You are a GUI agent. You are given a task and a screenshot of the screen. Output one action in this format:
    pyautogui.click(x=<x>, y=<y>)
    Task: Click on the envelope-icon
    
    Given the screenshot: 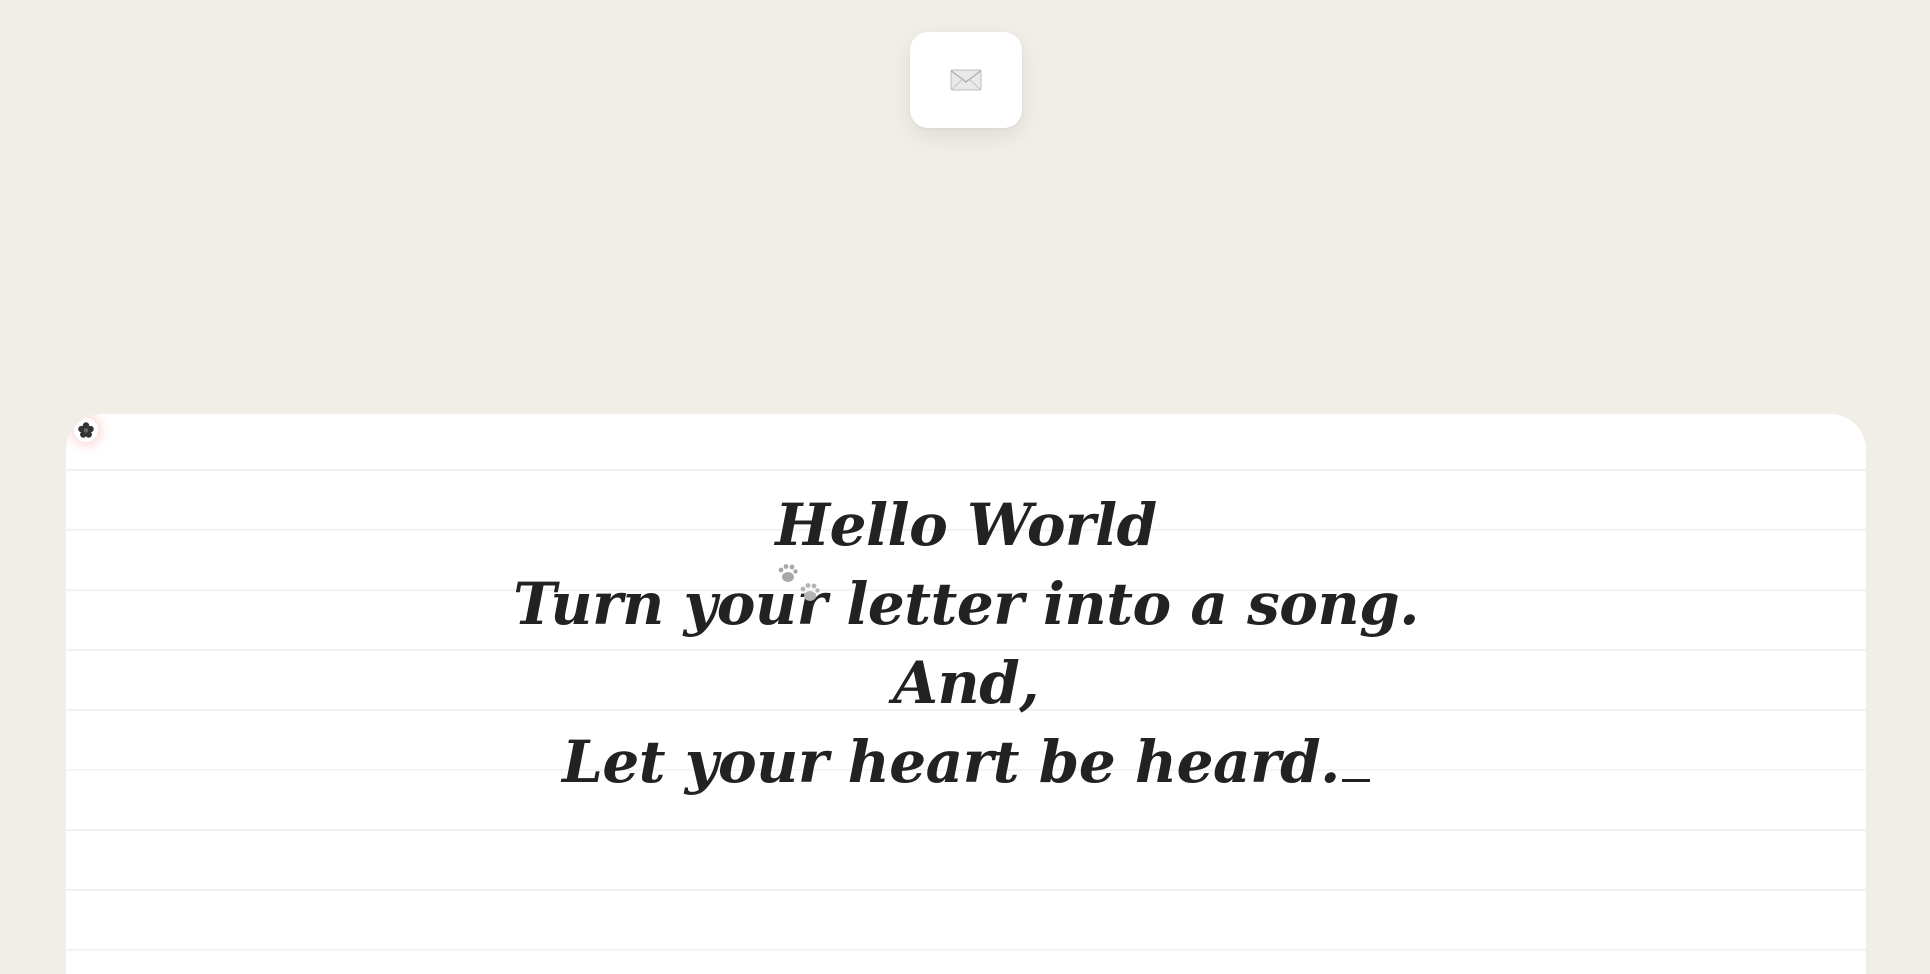 What is the action you would take?
    pyautogui.click(x=966, y=80)
    